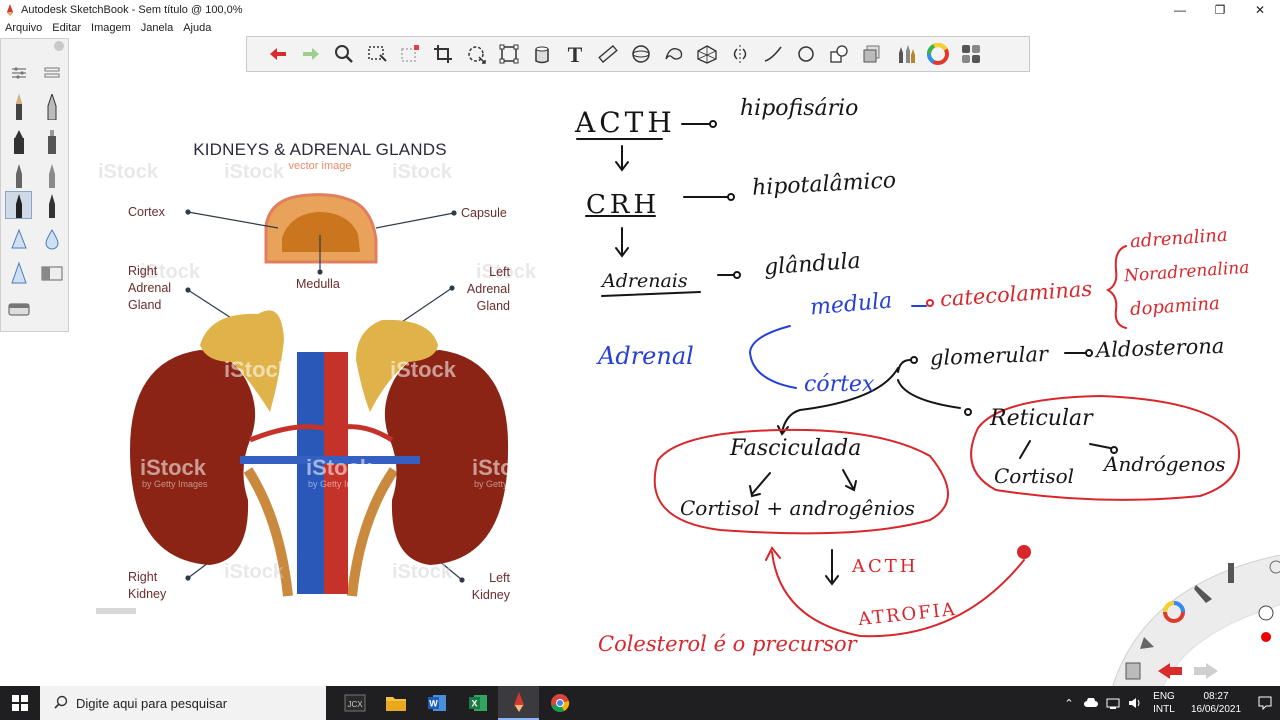 This screenshot has width=1280, height=720. I want to click on note-acth: ACTH, so click(625, 122).